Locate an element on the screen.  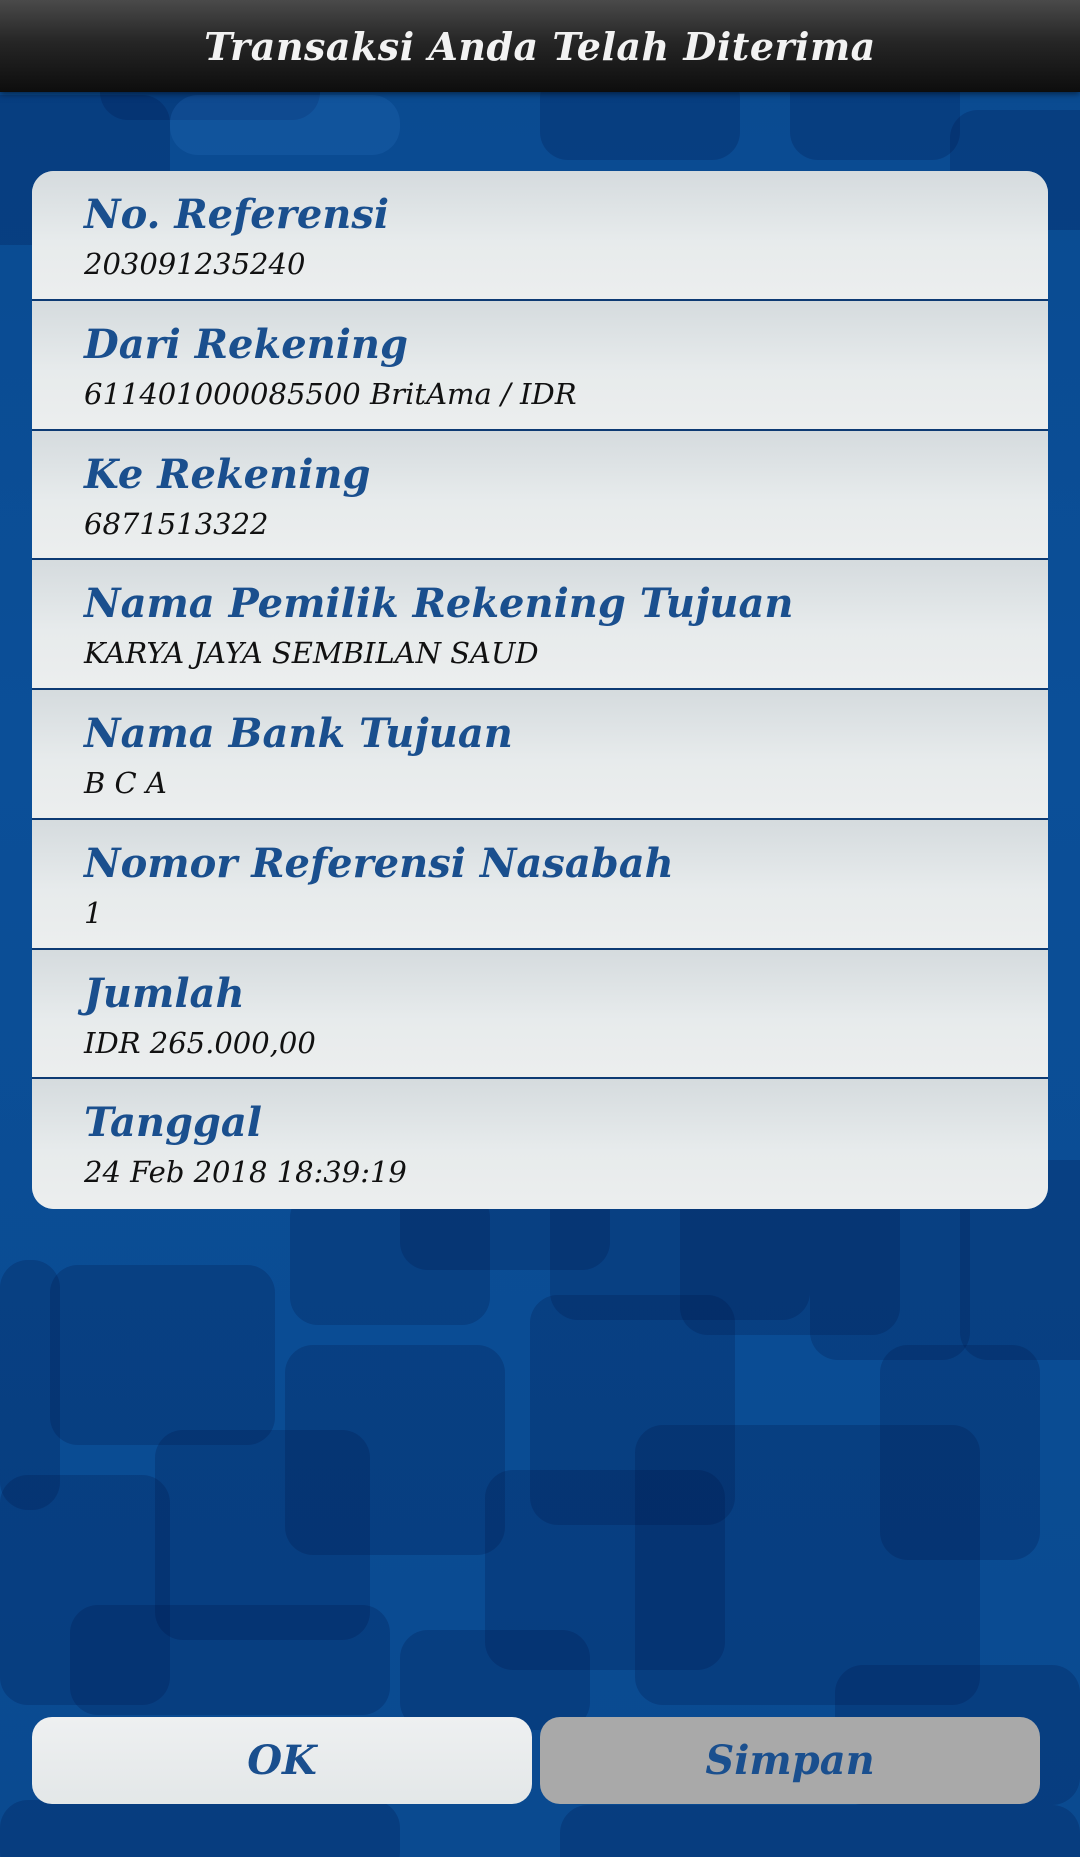
detail-value: B C A is located at coordinates (125, 783).